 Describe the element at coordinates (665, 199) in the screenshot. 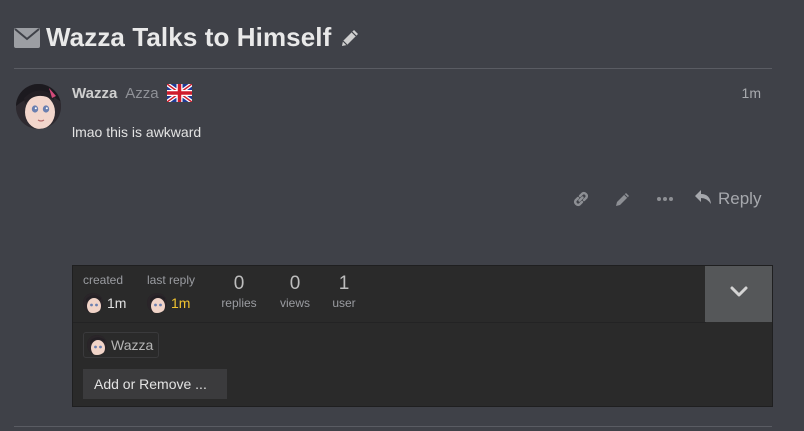

I see `ellipsis-icon` at that location.